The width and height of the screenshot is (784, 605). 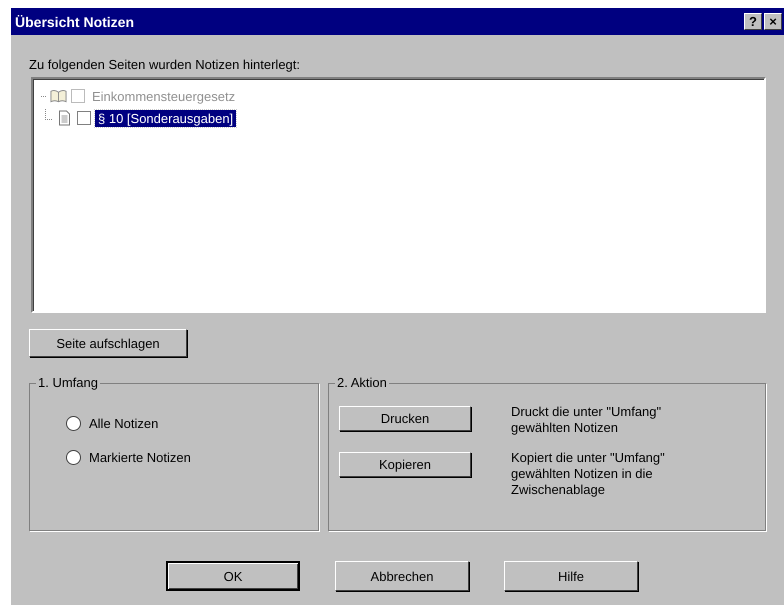 What do you see at coordinates (362, 382) in the screenshot?
I see `group-title: 2. Aktion` at bounding box center [362, 382].